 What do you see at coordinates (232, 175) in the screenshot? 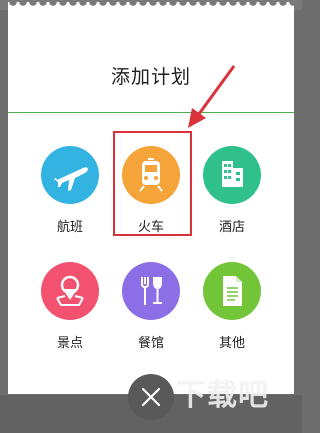
I see `hotel-building-icon` at bounding box center [232, 175].